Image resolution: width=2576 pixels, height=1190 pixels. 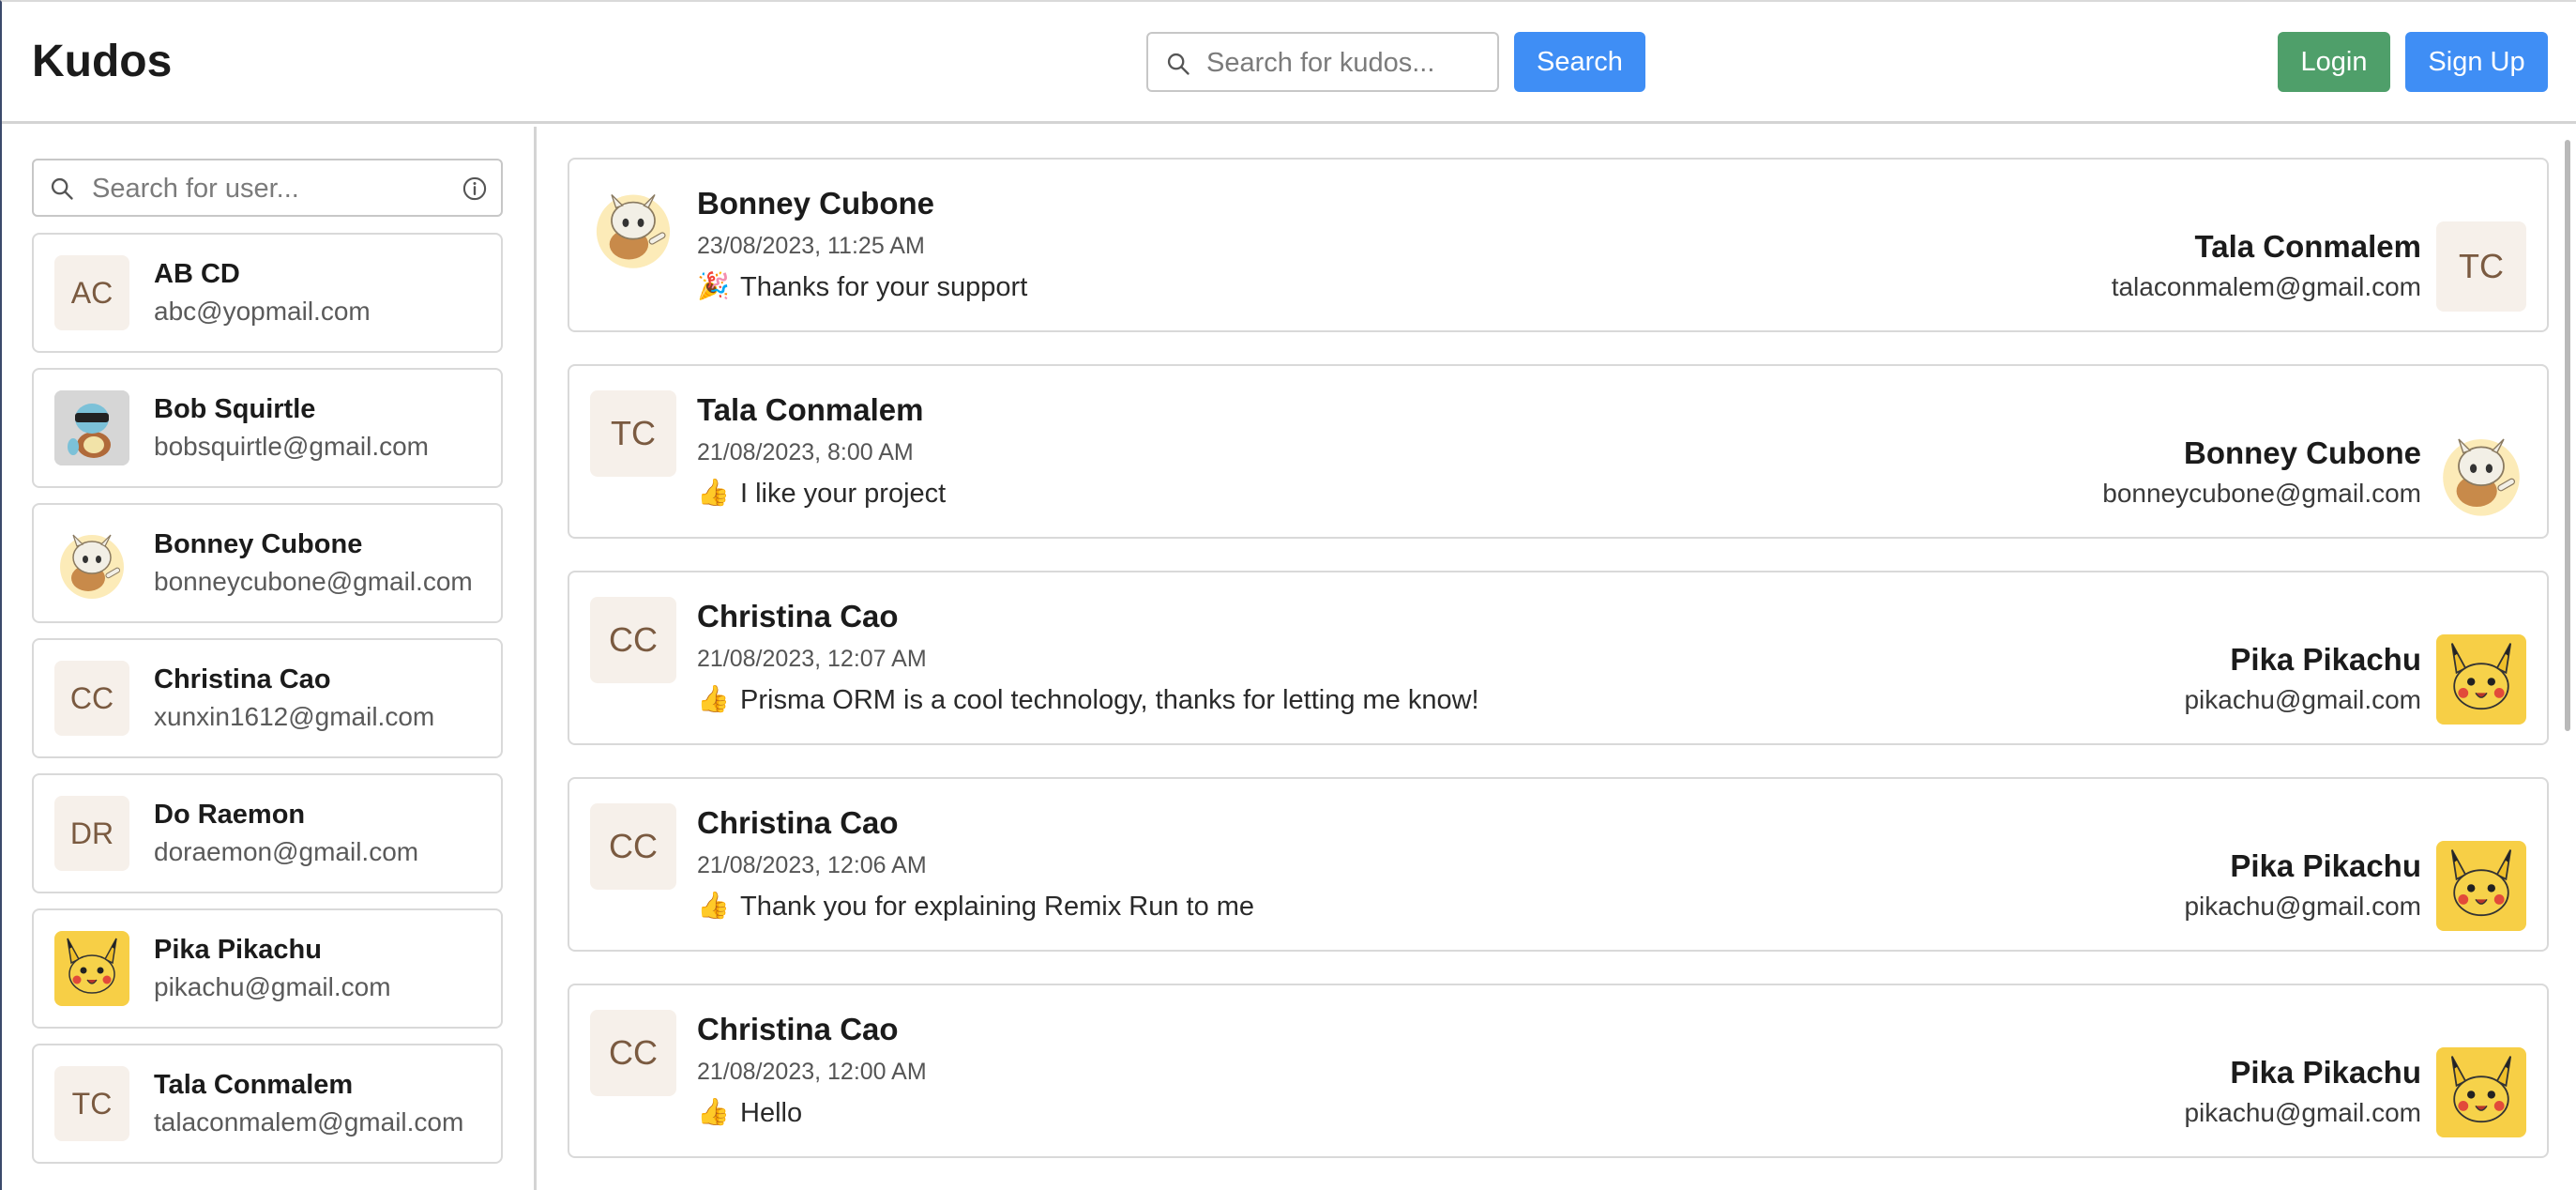 What do you see at coordinates (309, 1122) in the screenshot?
I see `user-email: talaconmalem@gmail.com` at bounding box center [309, 1122].